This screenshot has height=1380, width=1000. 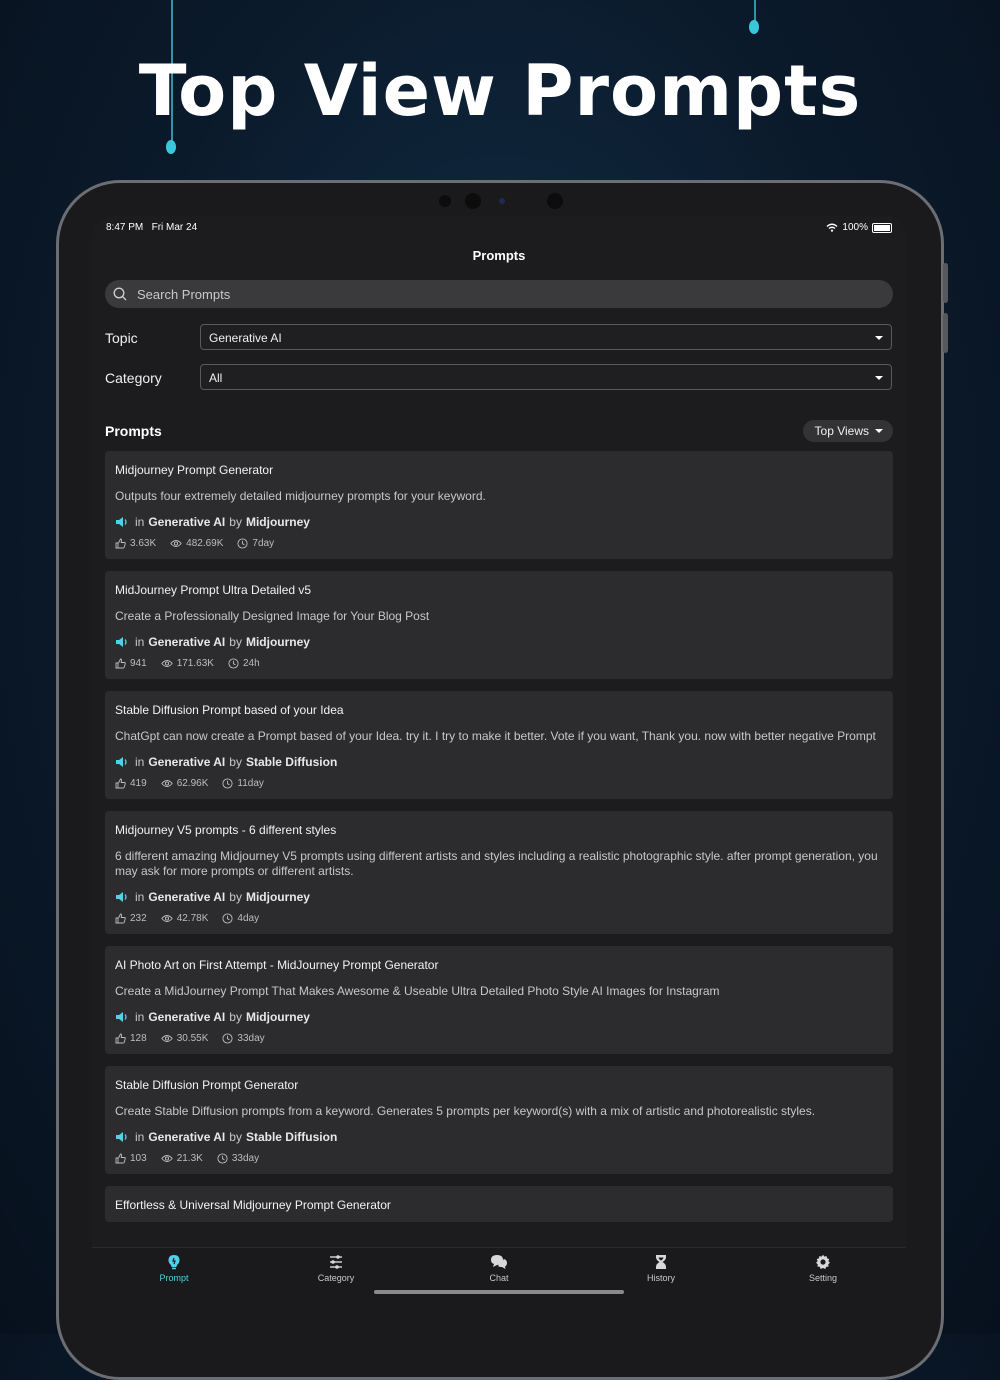 I want to click on camera-bar, so click(x=500, y=203).